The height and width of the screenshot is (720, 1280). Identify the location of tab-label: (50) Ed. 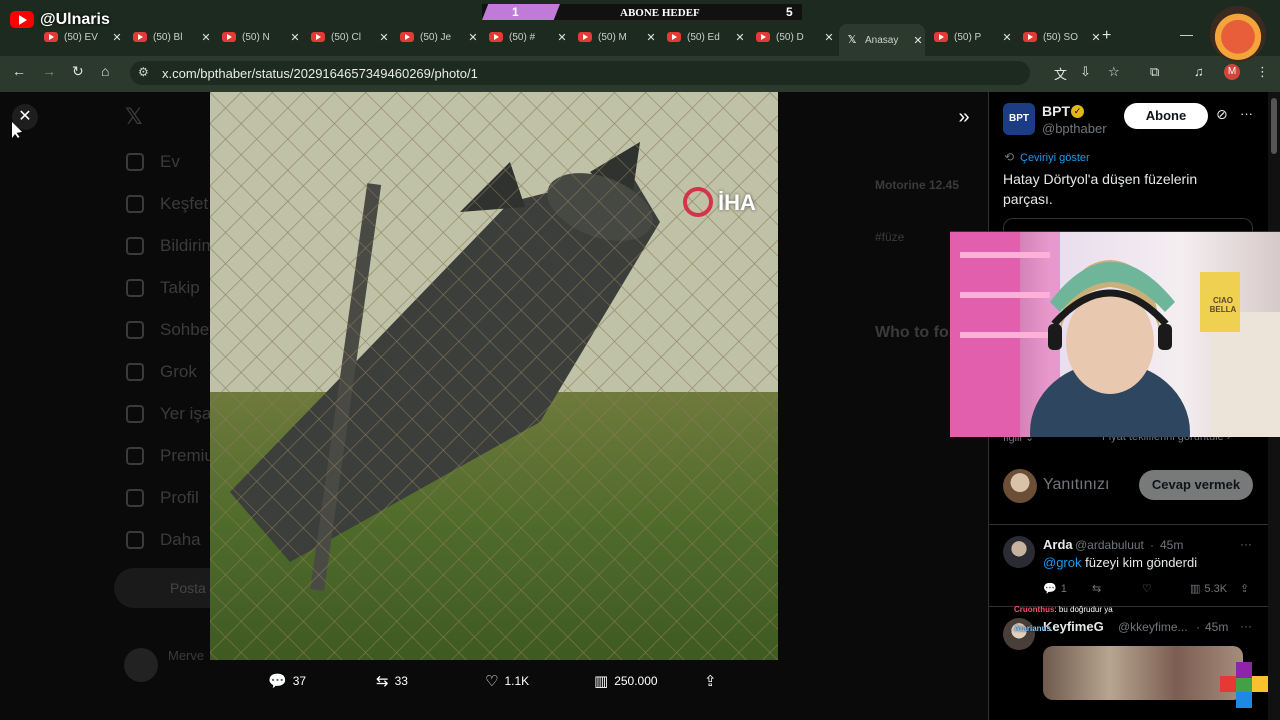
(703, 37).